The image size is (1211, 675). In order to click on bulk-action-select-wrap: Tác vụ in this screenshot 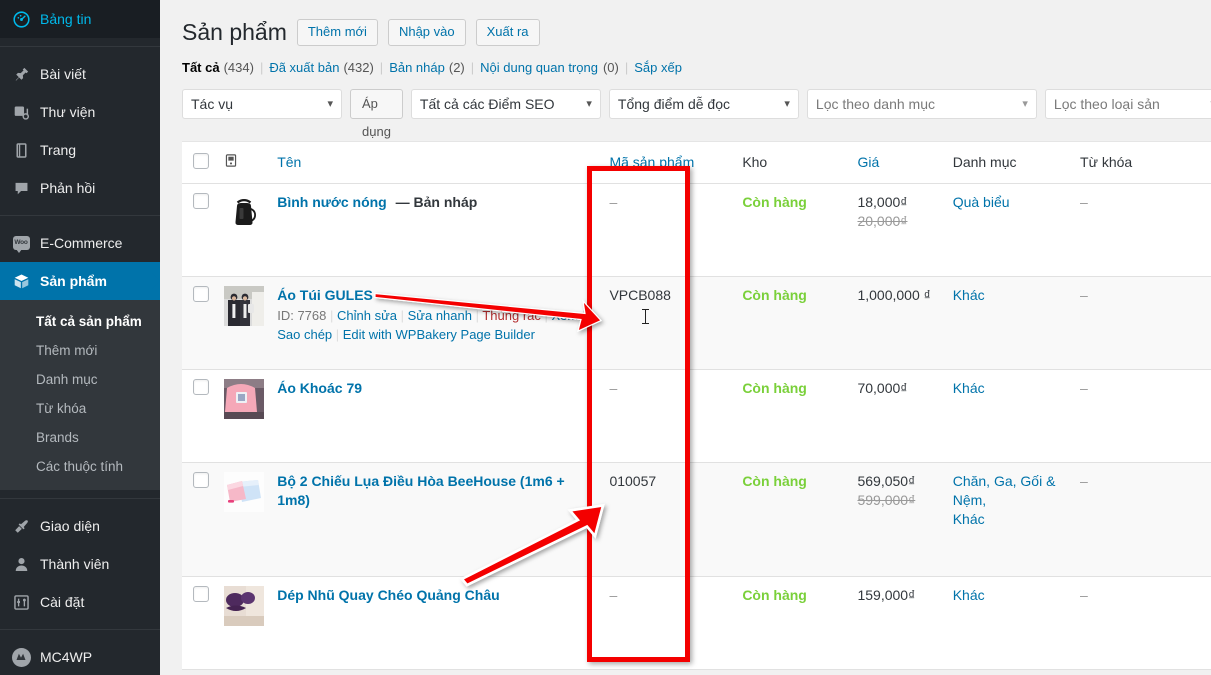, I will do `click(262, 104)`.